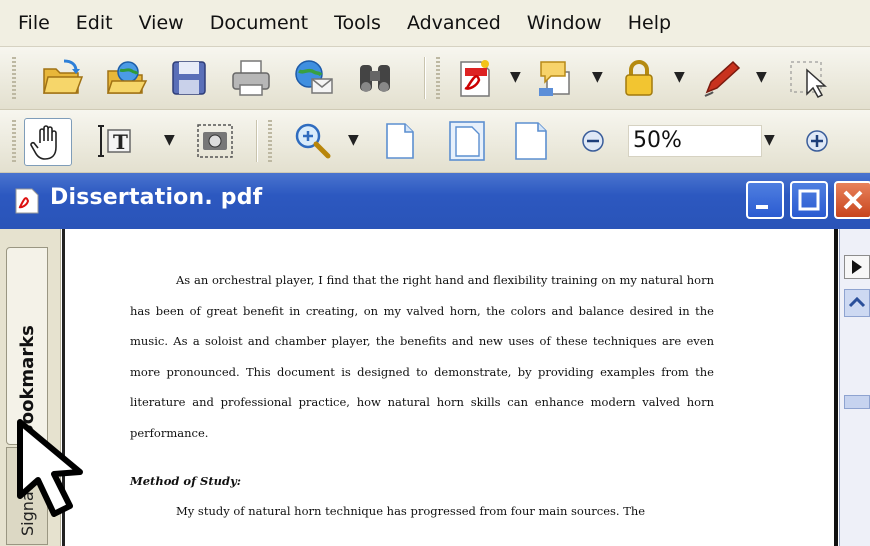 The image size is (870, 546). I want to click on minimize-icon, so click(762, 207).